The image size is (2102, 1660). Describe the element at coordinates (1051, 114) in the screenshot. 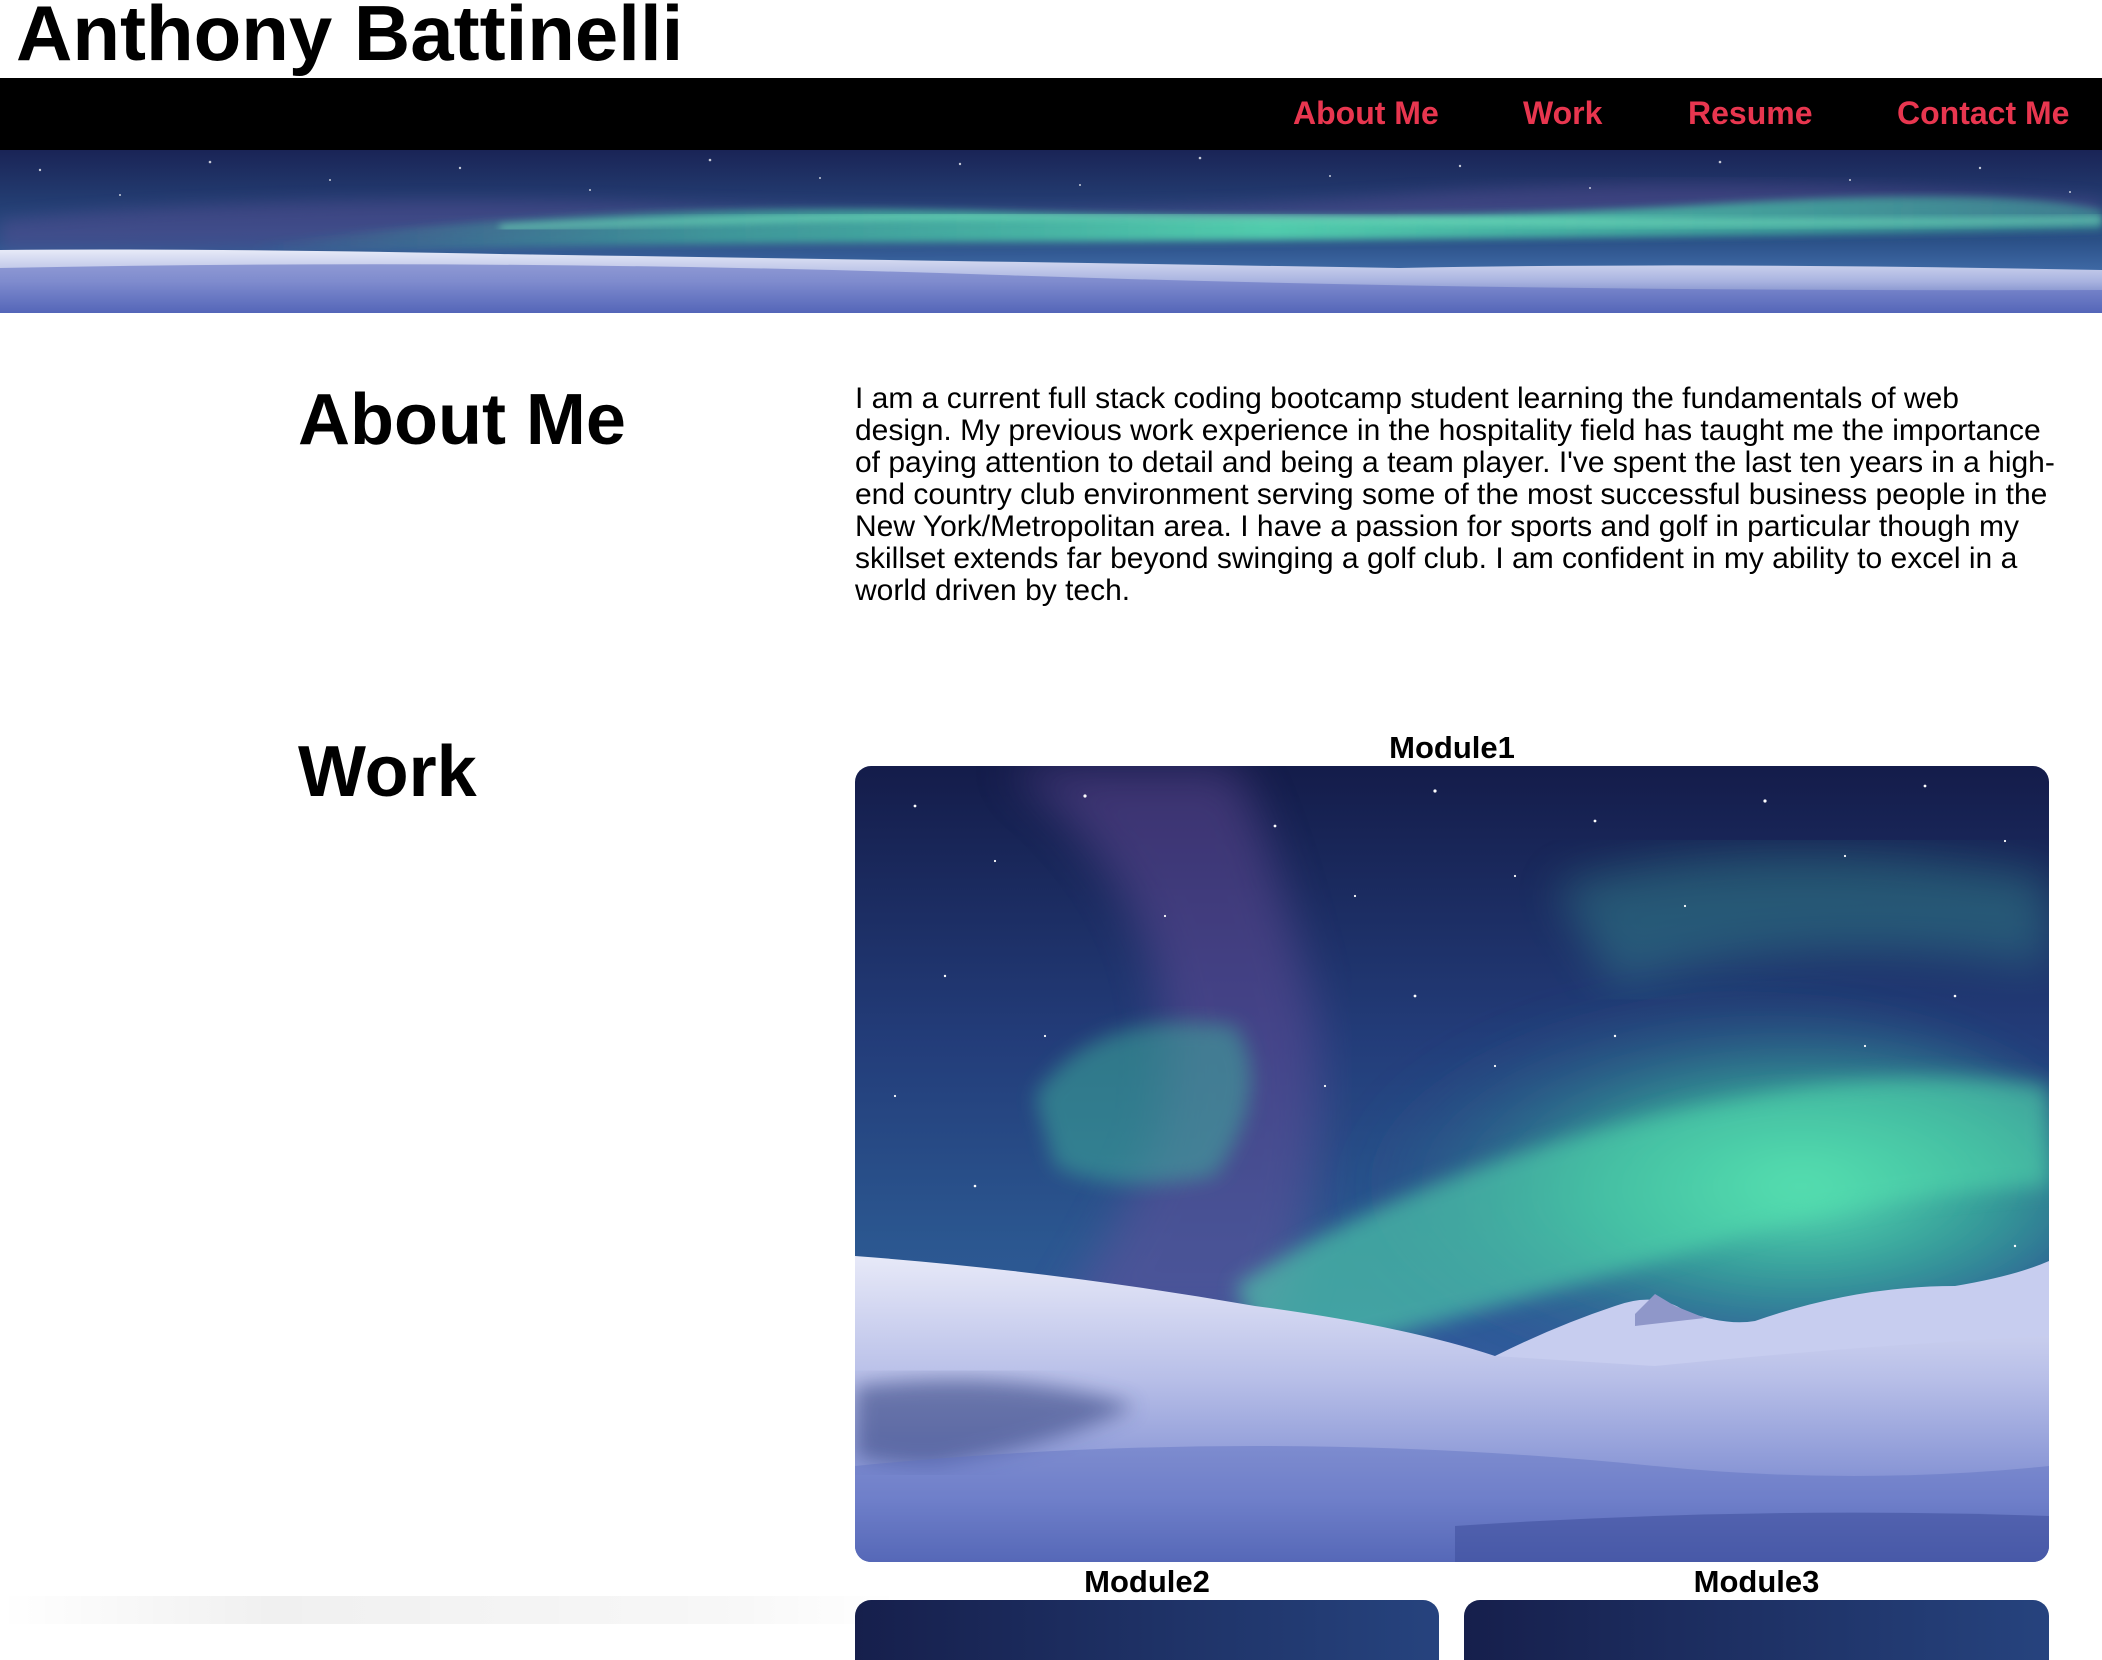

I see `top-navbar: About Me Work Resume Contact Me` at that location.